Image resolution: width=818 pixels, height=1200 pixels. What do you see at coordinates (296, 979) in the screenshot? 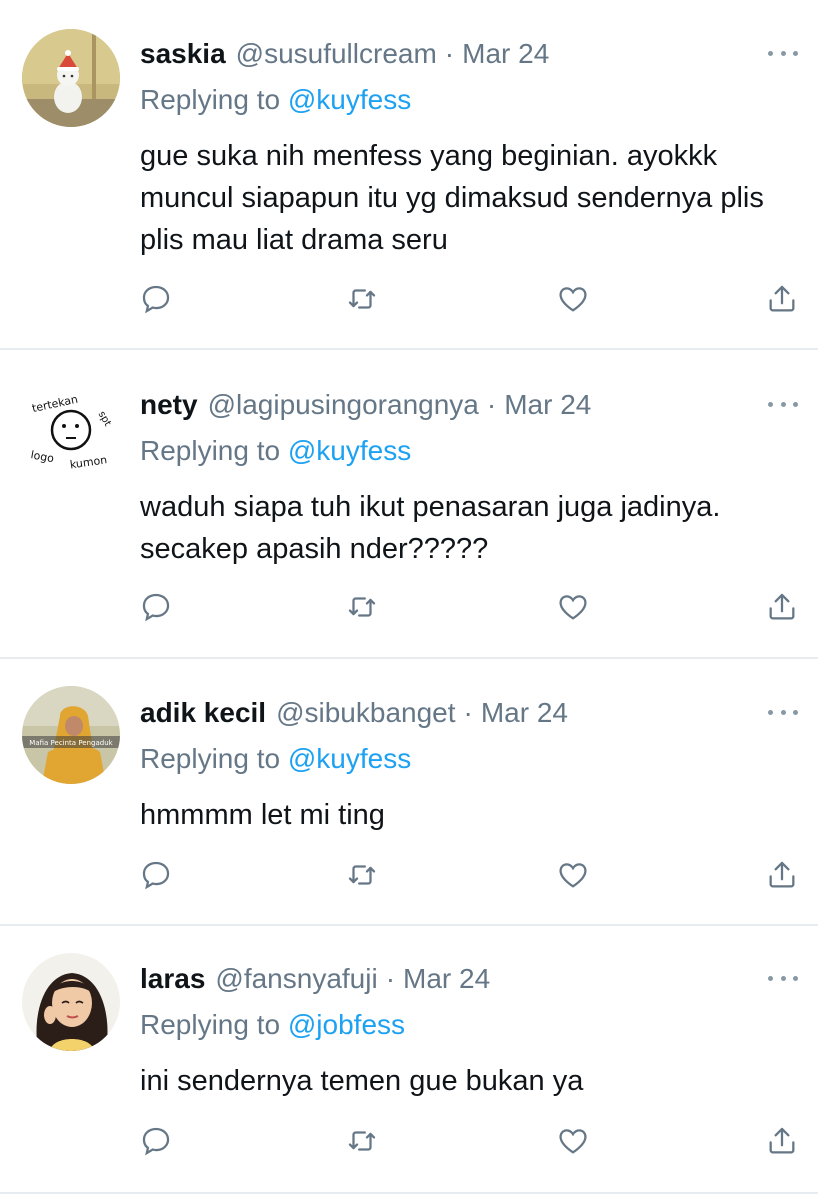
I see `user-handle: @fansnyafuji` at bounding box center [296, 979].